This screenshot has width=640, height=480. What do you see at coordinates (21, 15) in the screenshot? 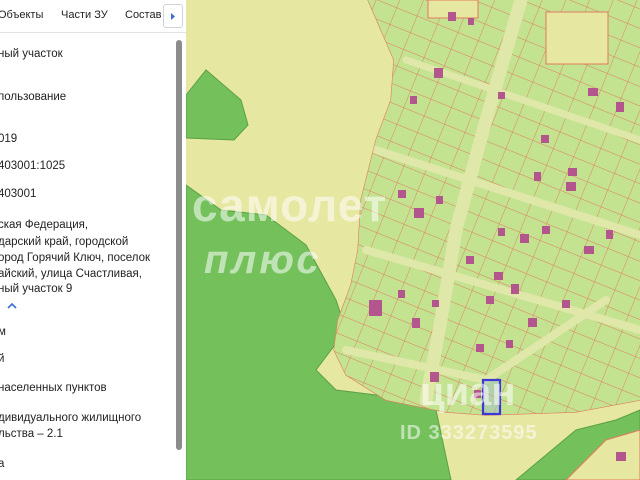
I see `tab-objects: Объекты` at bounding box center [21, 15].